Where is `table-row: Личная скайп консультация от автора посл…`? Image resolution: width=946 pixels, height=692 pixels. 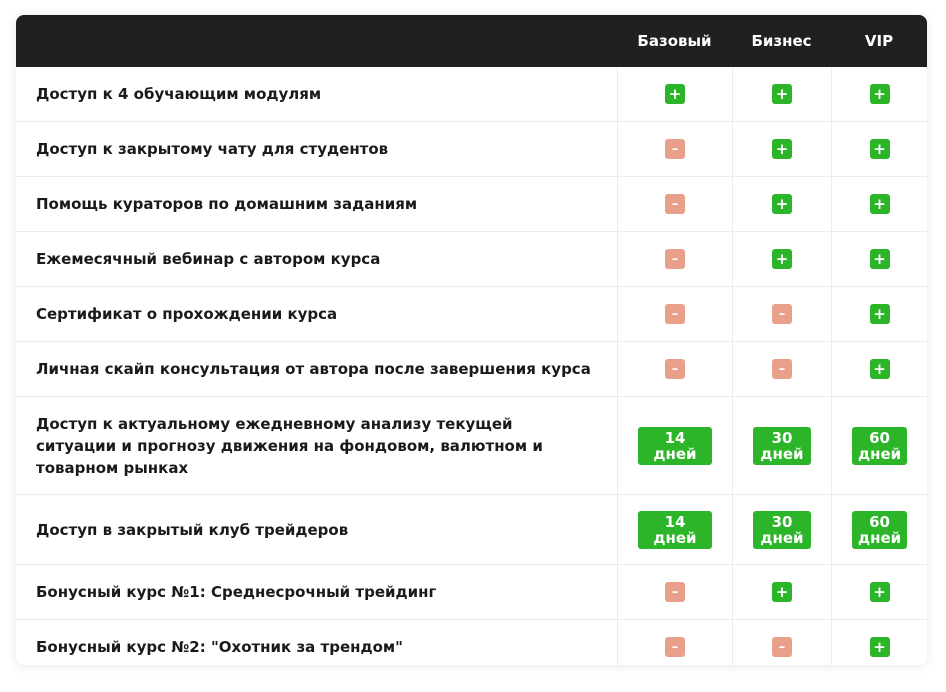
table-row: Личная скайп консультация от автора посл… is located at coordinates (471, 368).